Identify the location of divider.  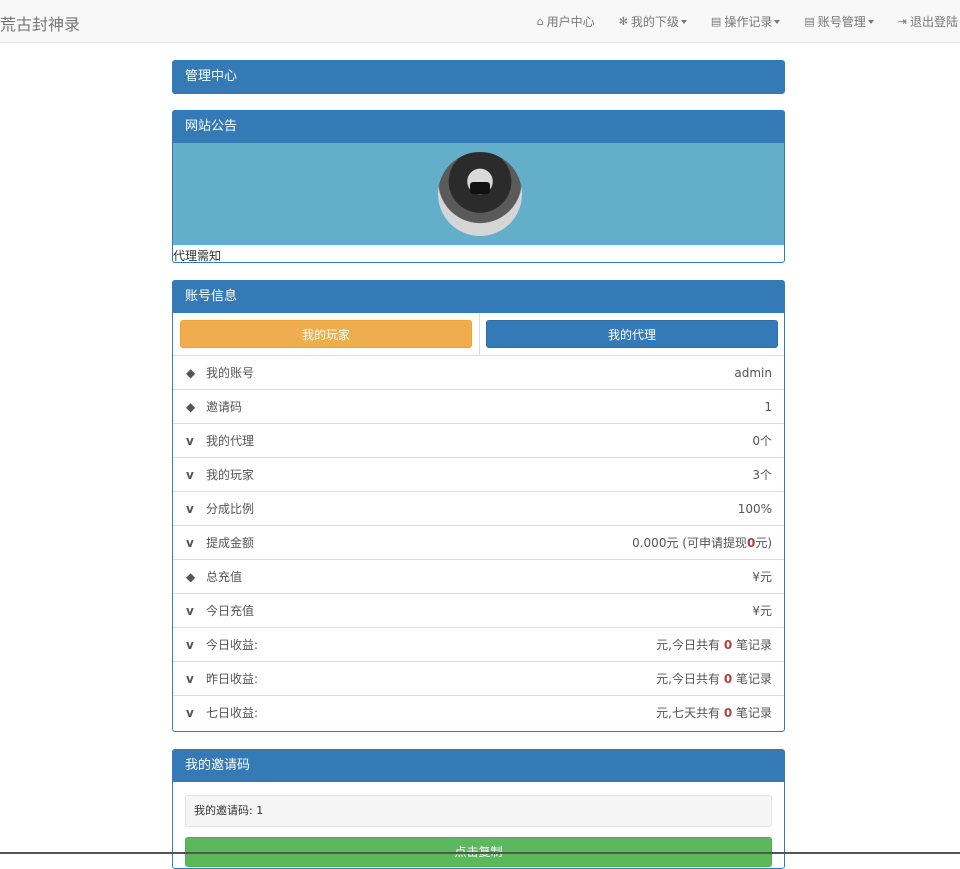
(479, 334).